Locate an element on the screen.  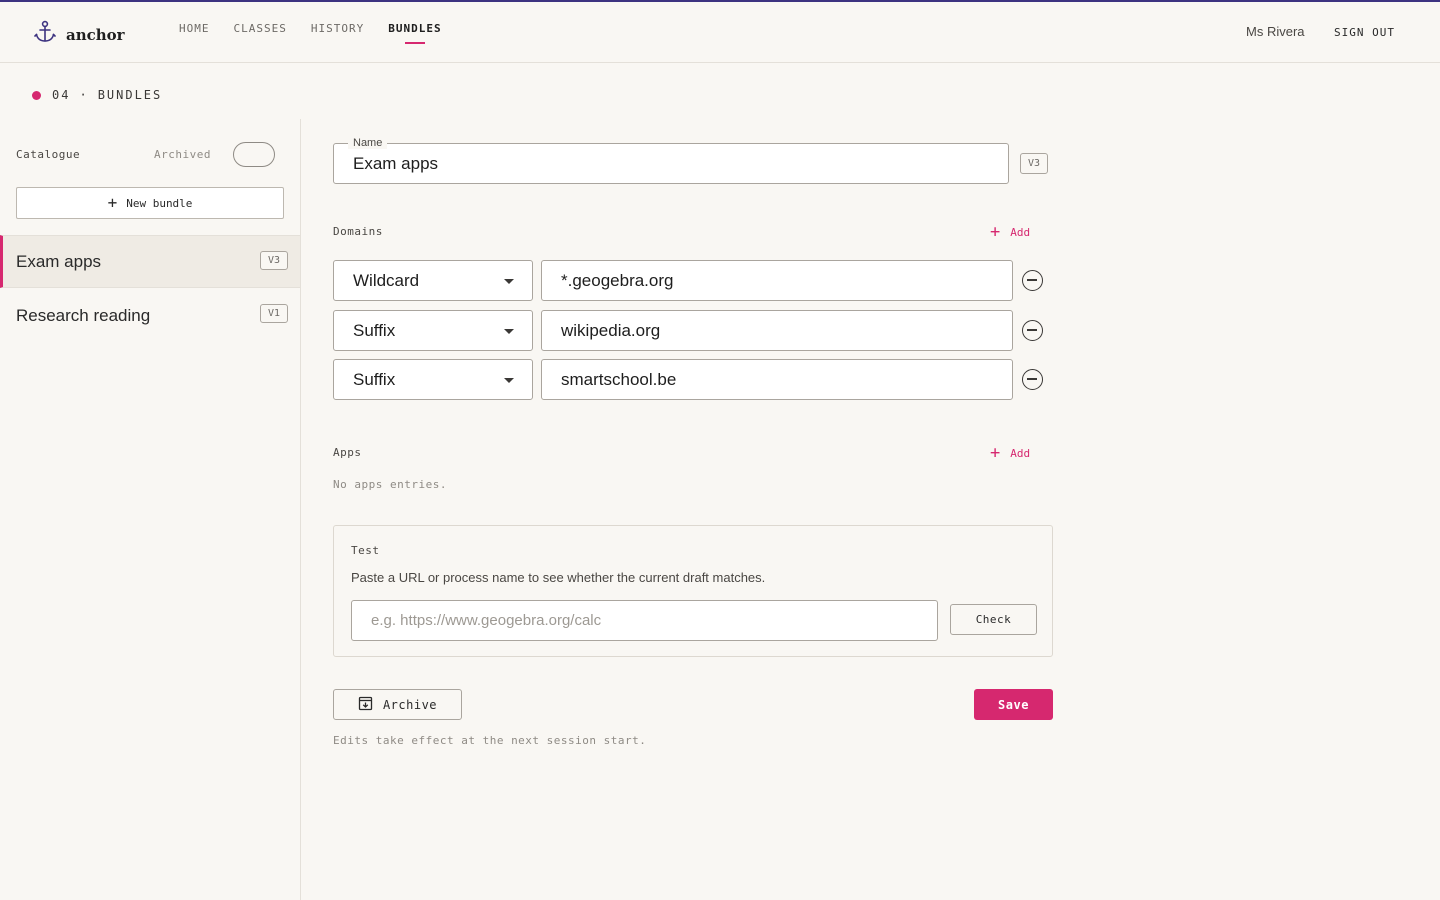
archived-toggle is located at coordinates (254, 154).